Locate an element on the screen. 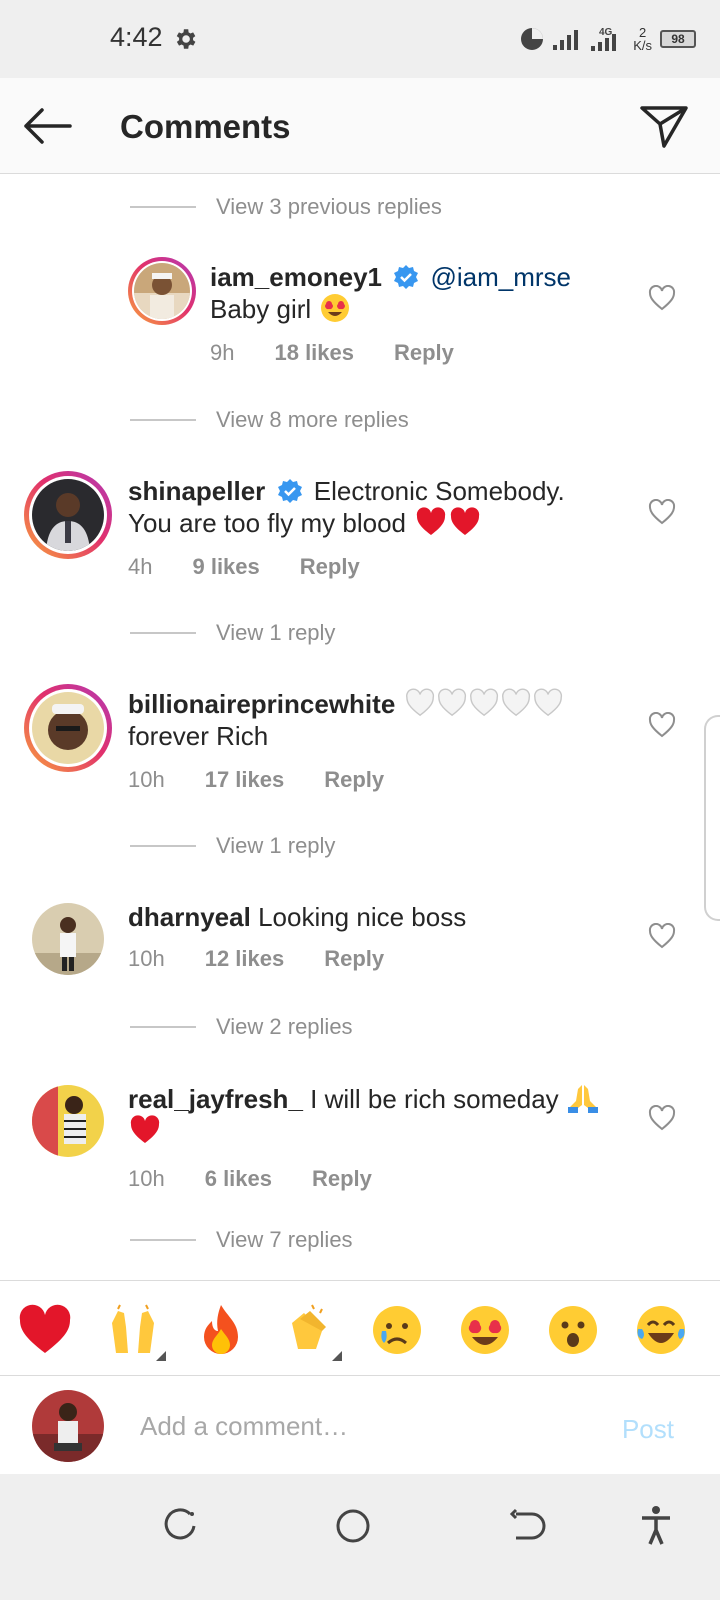 The image size is (720, 1600). crying-face-emoji-button is located at coordinates (397, 1330).